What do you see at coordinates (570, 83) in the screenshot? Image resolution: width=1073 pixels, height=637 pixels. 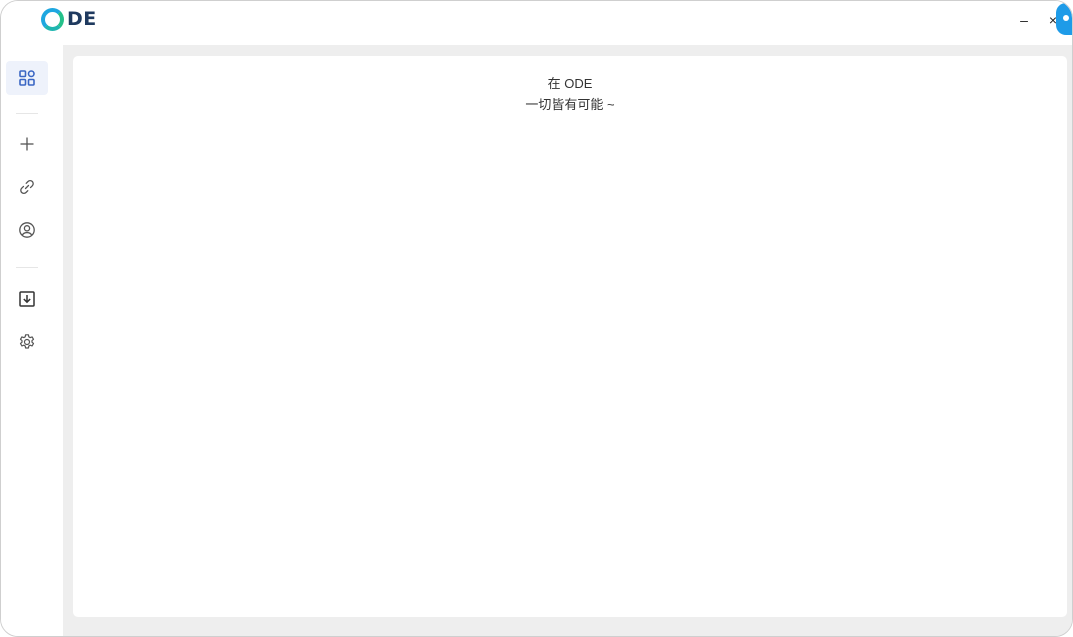 I see `page-title: 在 ODE` at bounding box center [570, 83].